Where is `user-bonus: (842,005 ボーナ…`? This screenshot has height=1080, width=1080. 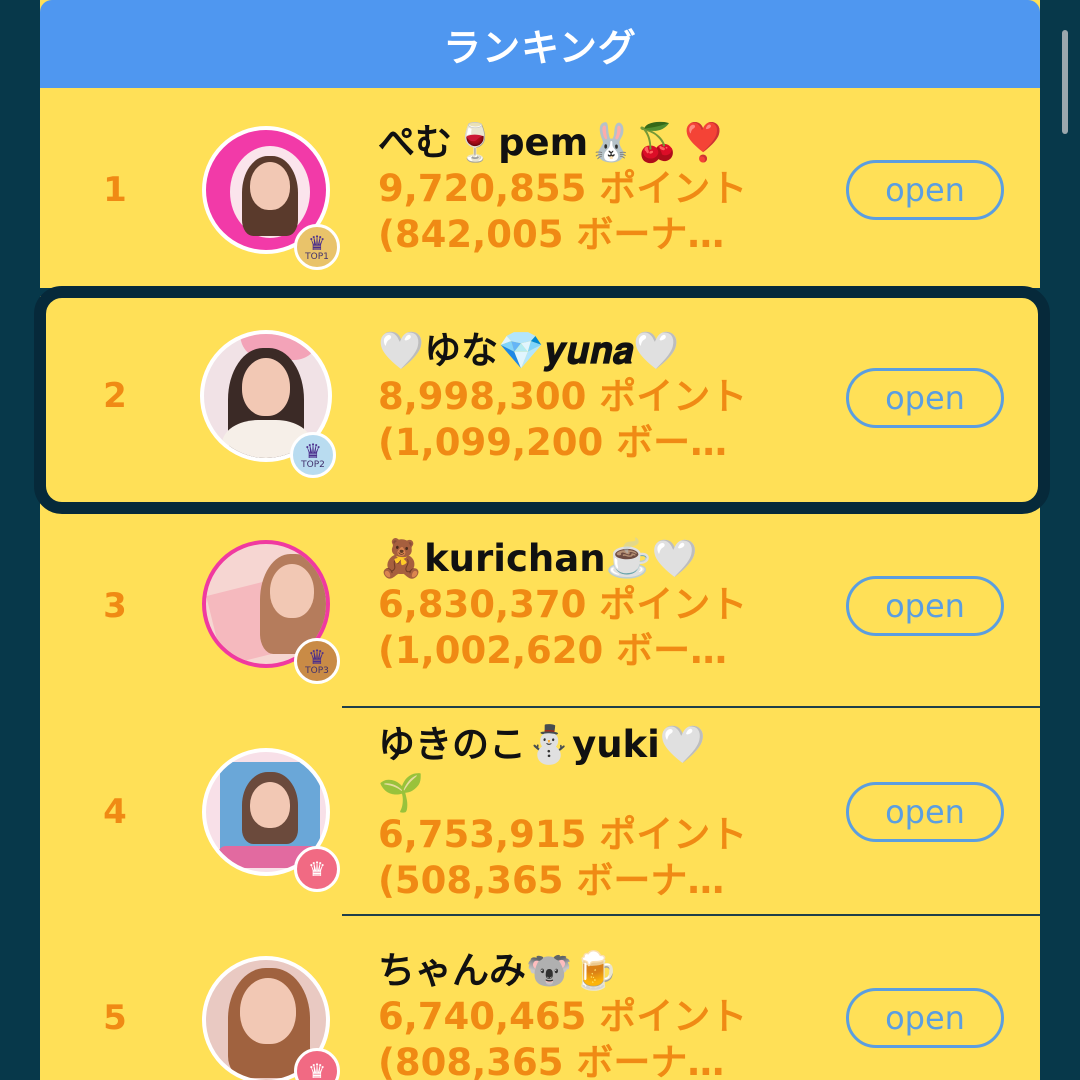
user-bonus: (842,005 ボーナ… is located at coordinates (551, 234).